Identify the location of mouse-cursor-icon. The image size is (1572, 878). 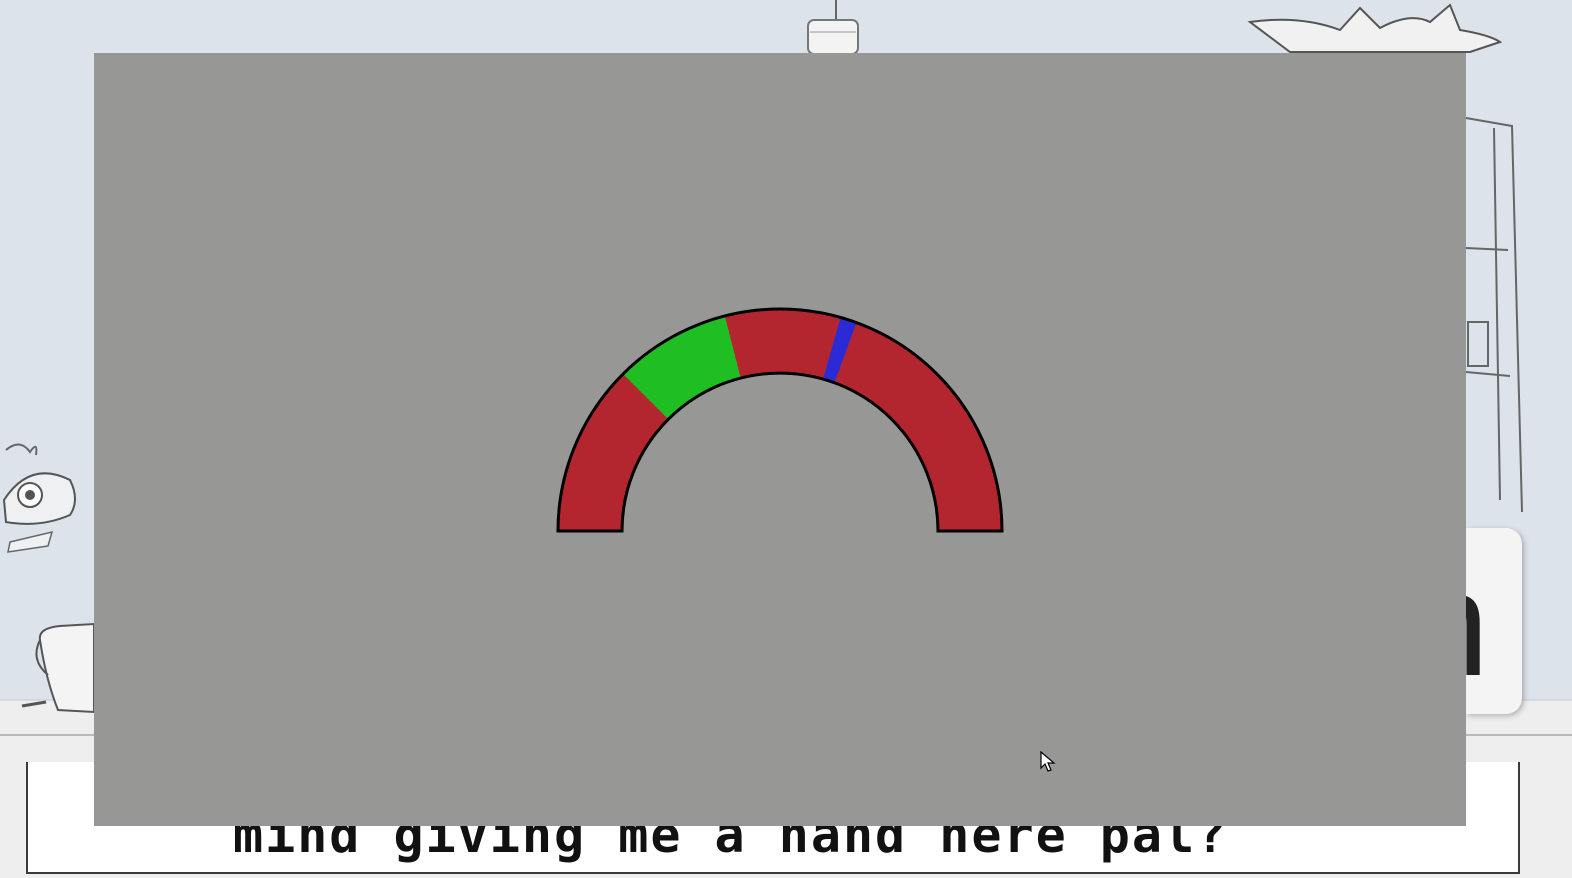
(1048, 761).